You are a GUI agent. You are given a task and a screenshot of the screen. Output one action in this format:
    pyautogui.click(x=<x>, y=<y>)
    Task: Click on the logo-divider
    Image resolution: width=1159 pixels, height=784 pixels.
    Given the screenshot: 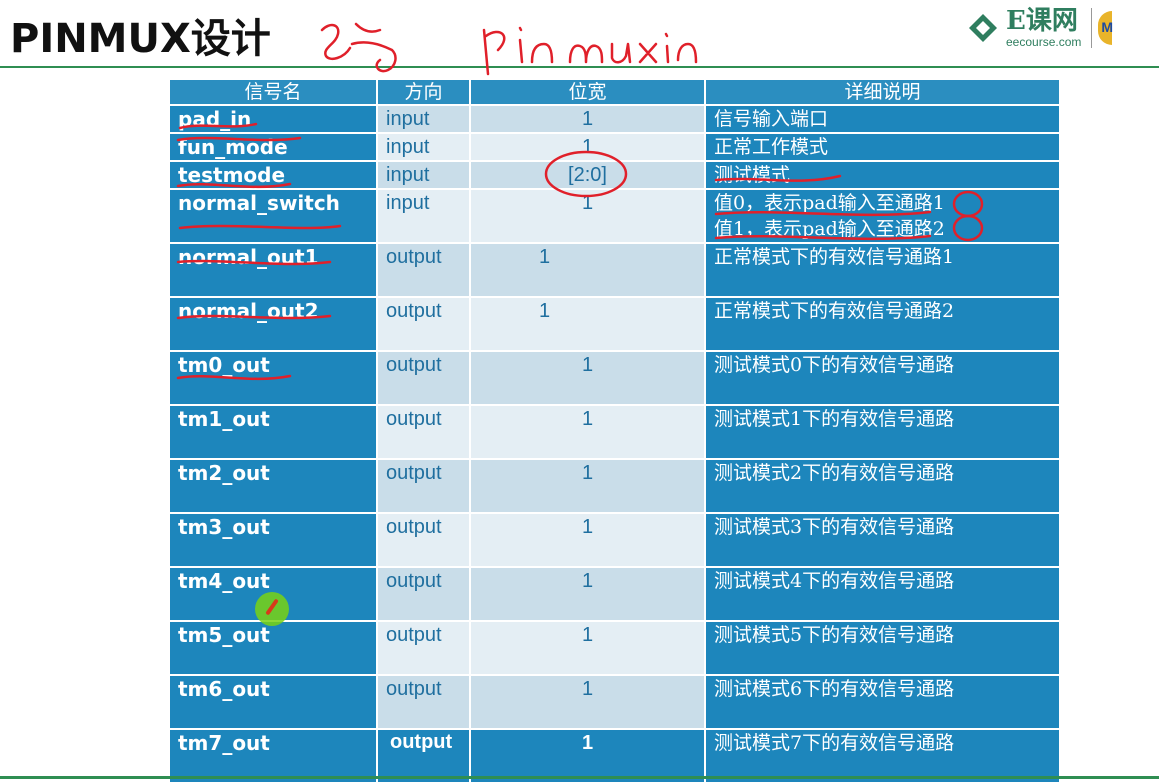 What is the action you would take?
    pyautogui.click(x=1092, y=28)
    